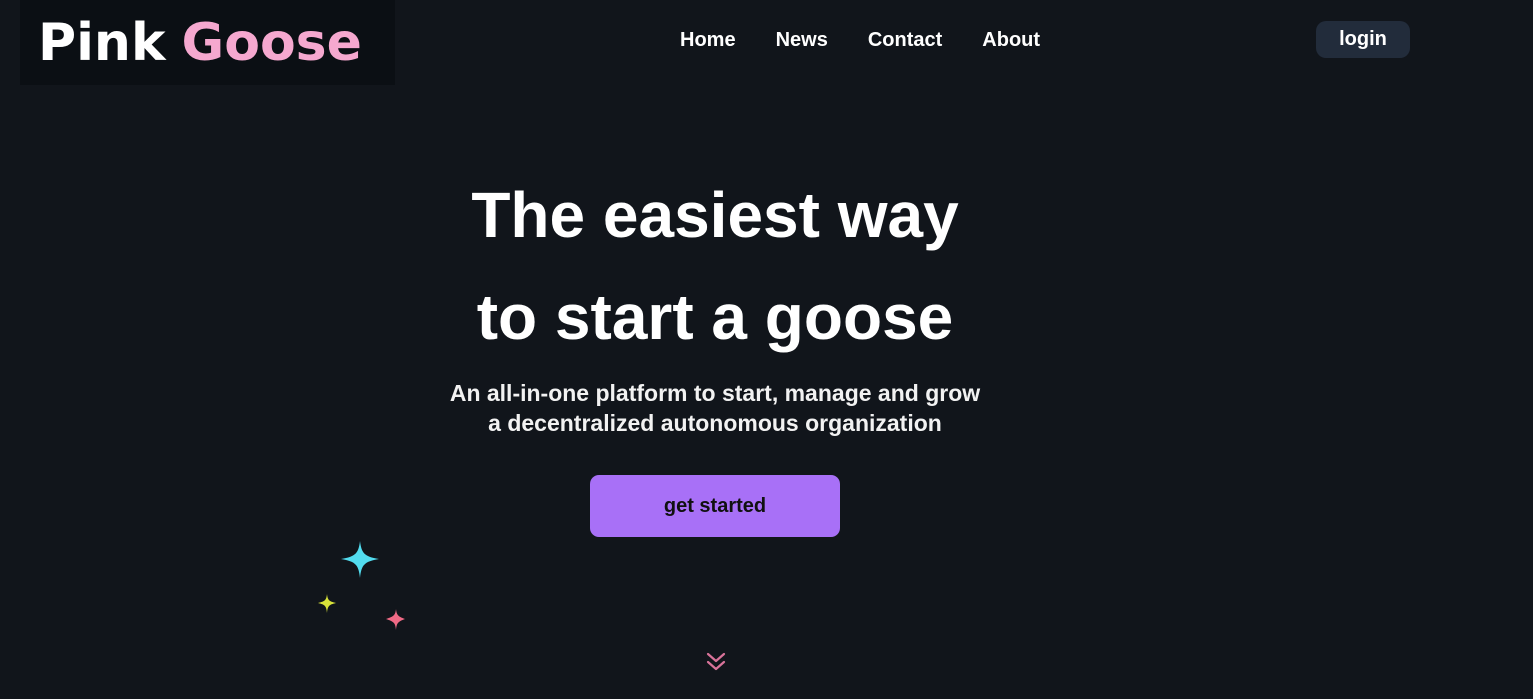 This screenshot has width=1533, height=699. What do you see at coordinates (715, 317) in the screenshot?
I see `hero-title-line2: to start a goose` at bounding box center [715, 317].